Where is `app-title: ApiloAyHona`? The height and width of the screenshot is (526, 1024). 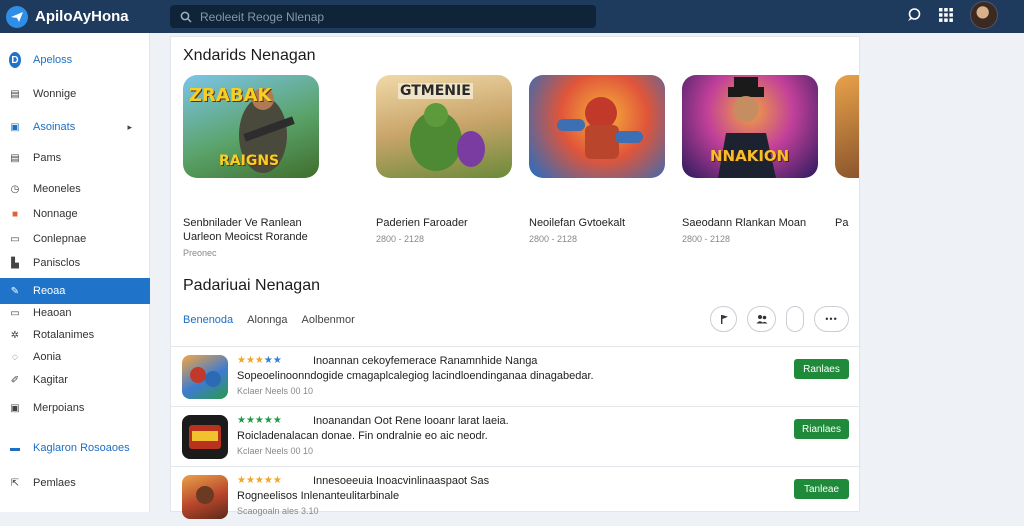 app-title: ApiloAyHona is located at coordinates (82, 16).